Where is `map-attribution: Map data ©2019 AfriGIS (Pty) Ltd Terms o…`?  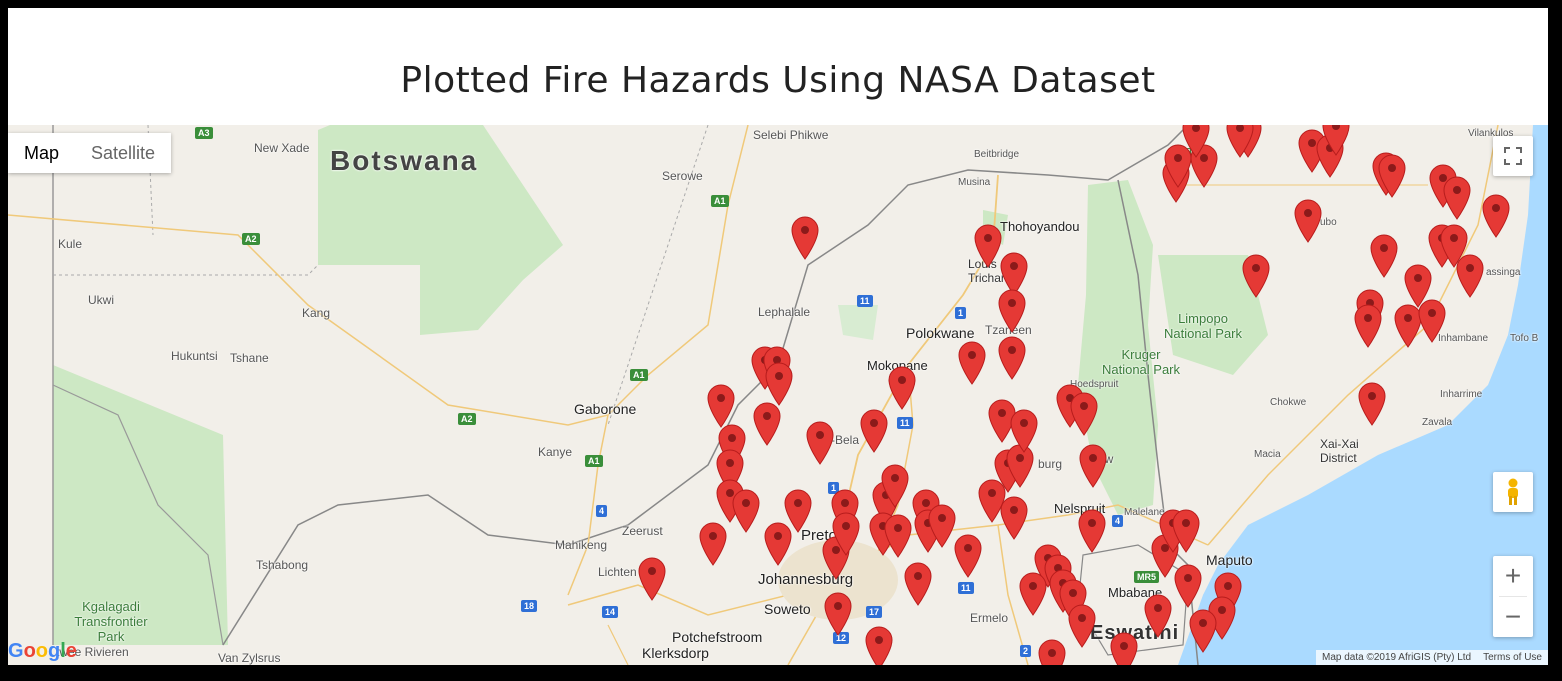
map-attribution: Map data ©2019 AfriGIS (Pty) Ltd Terms o… is located at coordinates (1431, 657).